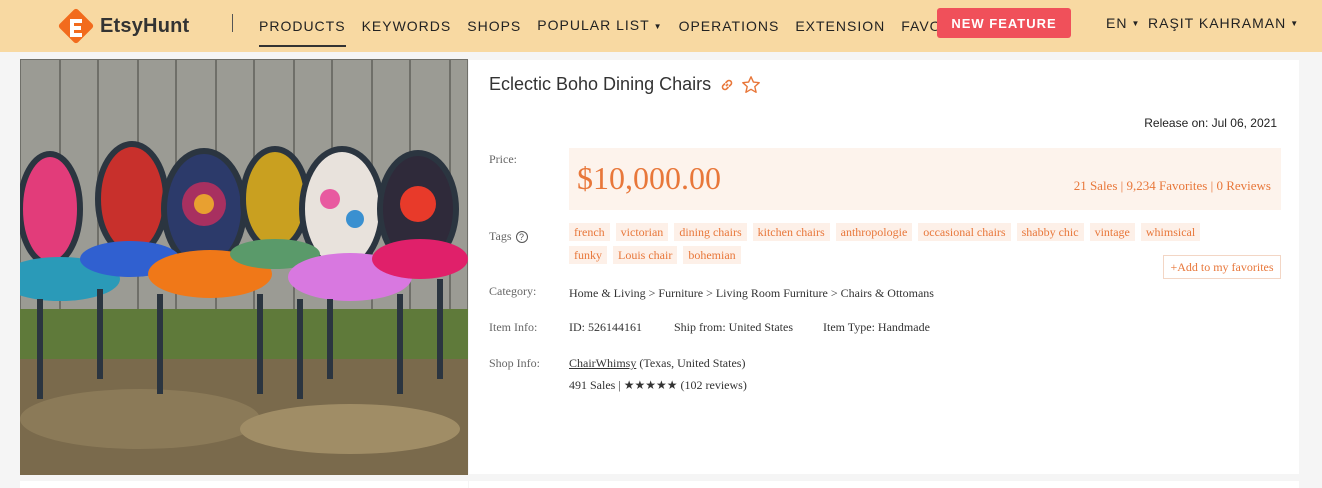  I want to click on tag-chip: bohemian, so click(712, 255).